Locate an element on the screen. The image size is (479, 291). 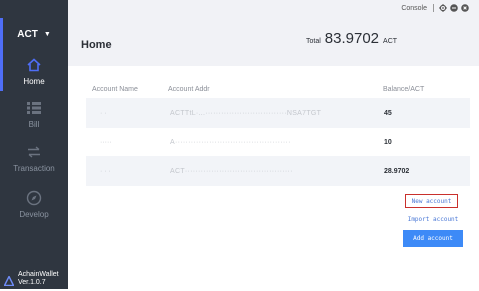
brand: AchainWallet Ver.1.0.7 is located at coordinates (31, 279).